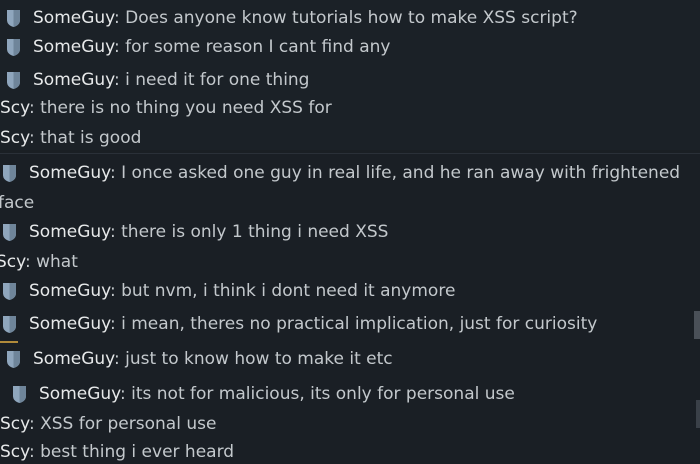 The width and height of the screenshot is (700, 464). What do you see at coordinates (57, 262) in the screenshot?
I see `chat-text: what` at bounding box center [57, 262].